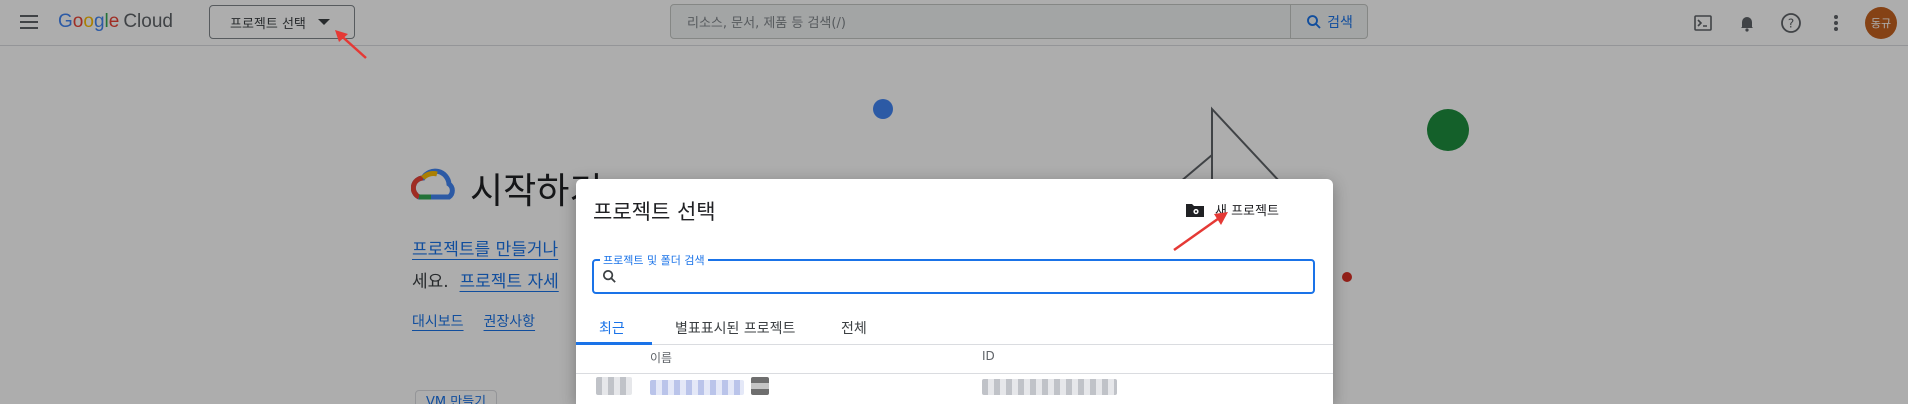 Image resolution: width=1908 pixels, height=404 pixels. I want to click on redacted-badge, so click(760, 386).